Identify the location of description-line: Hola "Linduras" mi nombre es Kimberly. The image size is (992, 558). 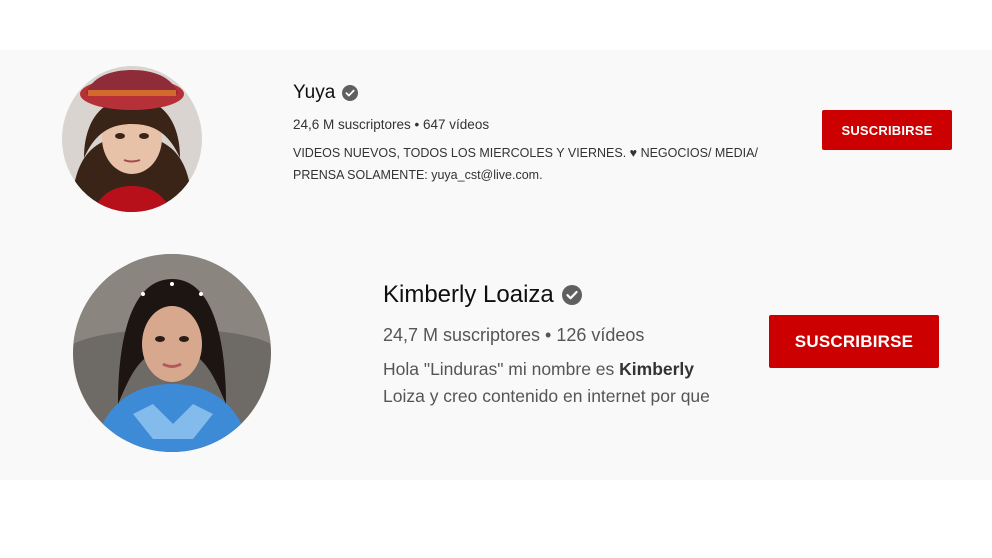
(546, 369).